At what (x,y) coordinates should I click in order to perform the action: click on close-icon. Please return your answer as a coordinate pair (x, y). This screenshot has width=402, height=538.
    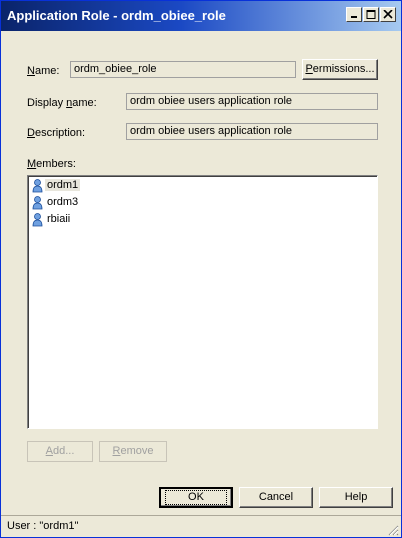
    Looking at the image, I should click on (388, 14).